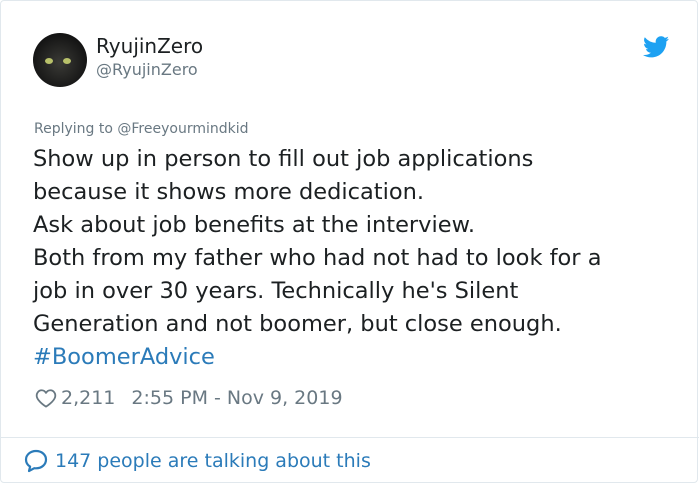  I want to click on avatar-left-eye, so click(49, 61).